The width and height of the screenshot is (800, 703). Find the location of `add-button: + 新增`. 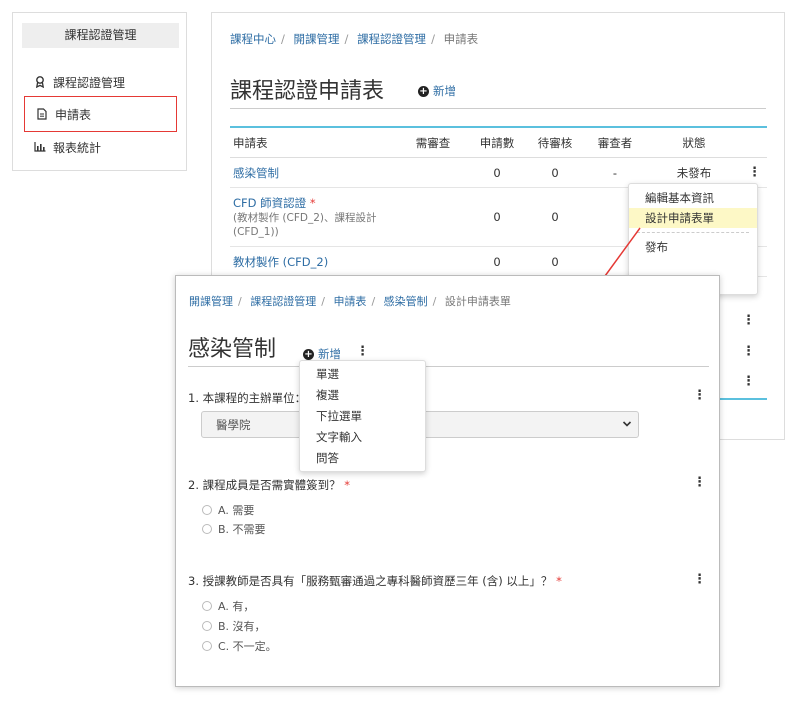

add-button: + 新增 is located at coordinates (437, 91).